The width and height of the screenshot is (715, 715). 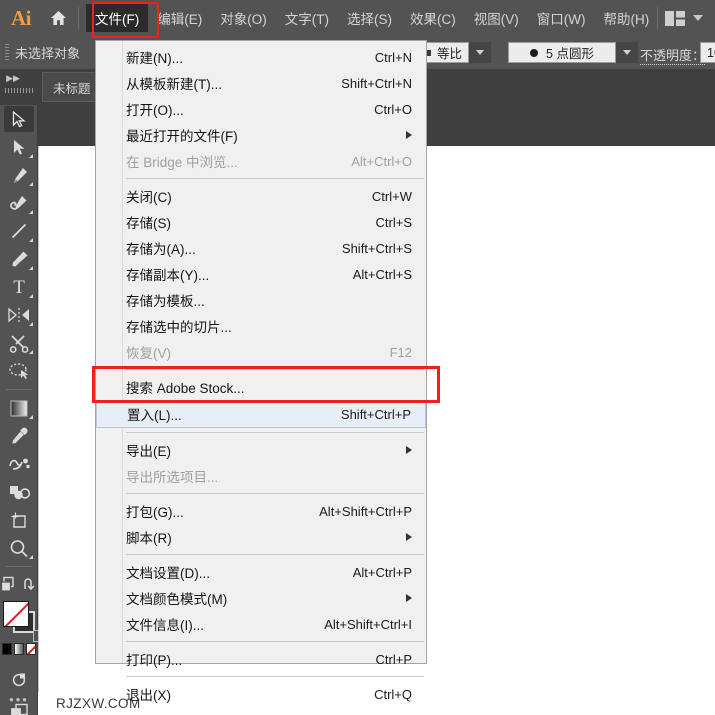 I want to click on menu-option-place: 置入(L)... Shift+Ctrl+P, so click(x=261, y=414).